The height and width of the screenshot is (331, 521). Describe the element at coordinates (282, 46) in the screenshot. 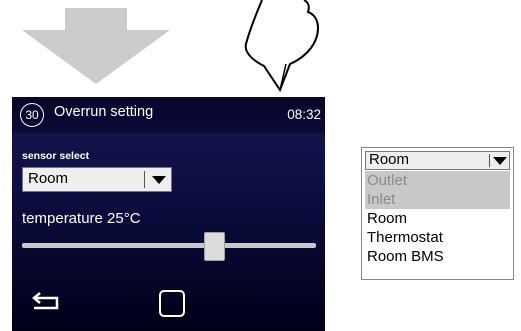

I see `pointing-hand-icon` at that location.